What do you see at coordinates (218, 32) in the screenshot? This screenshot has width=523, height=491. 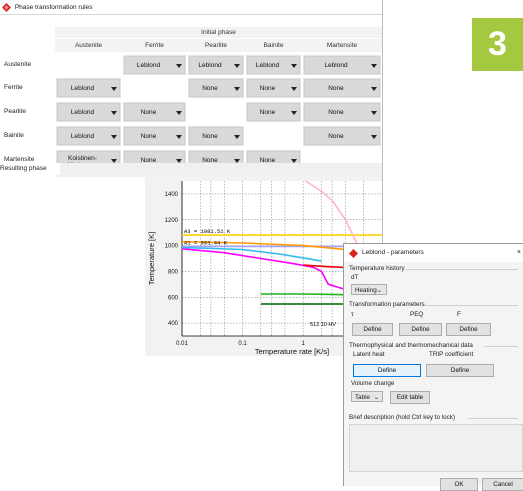 I see `initial-phase-header: Initial phase` at bounding box center [218, 32].